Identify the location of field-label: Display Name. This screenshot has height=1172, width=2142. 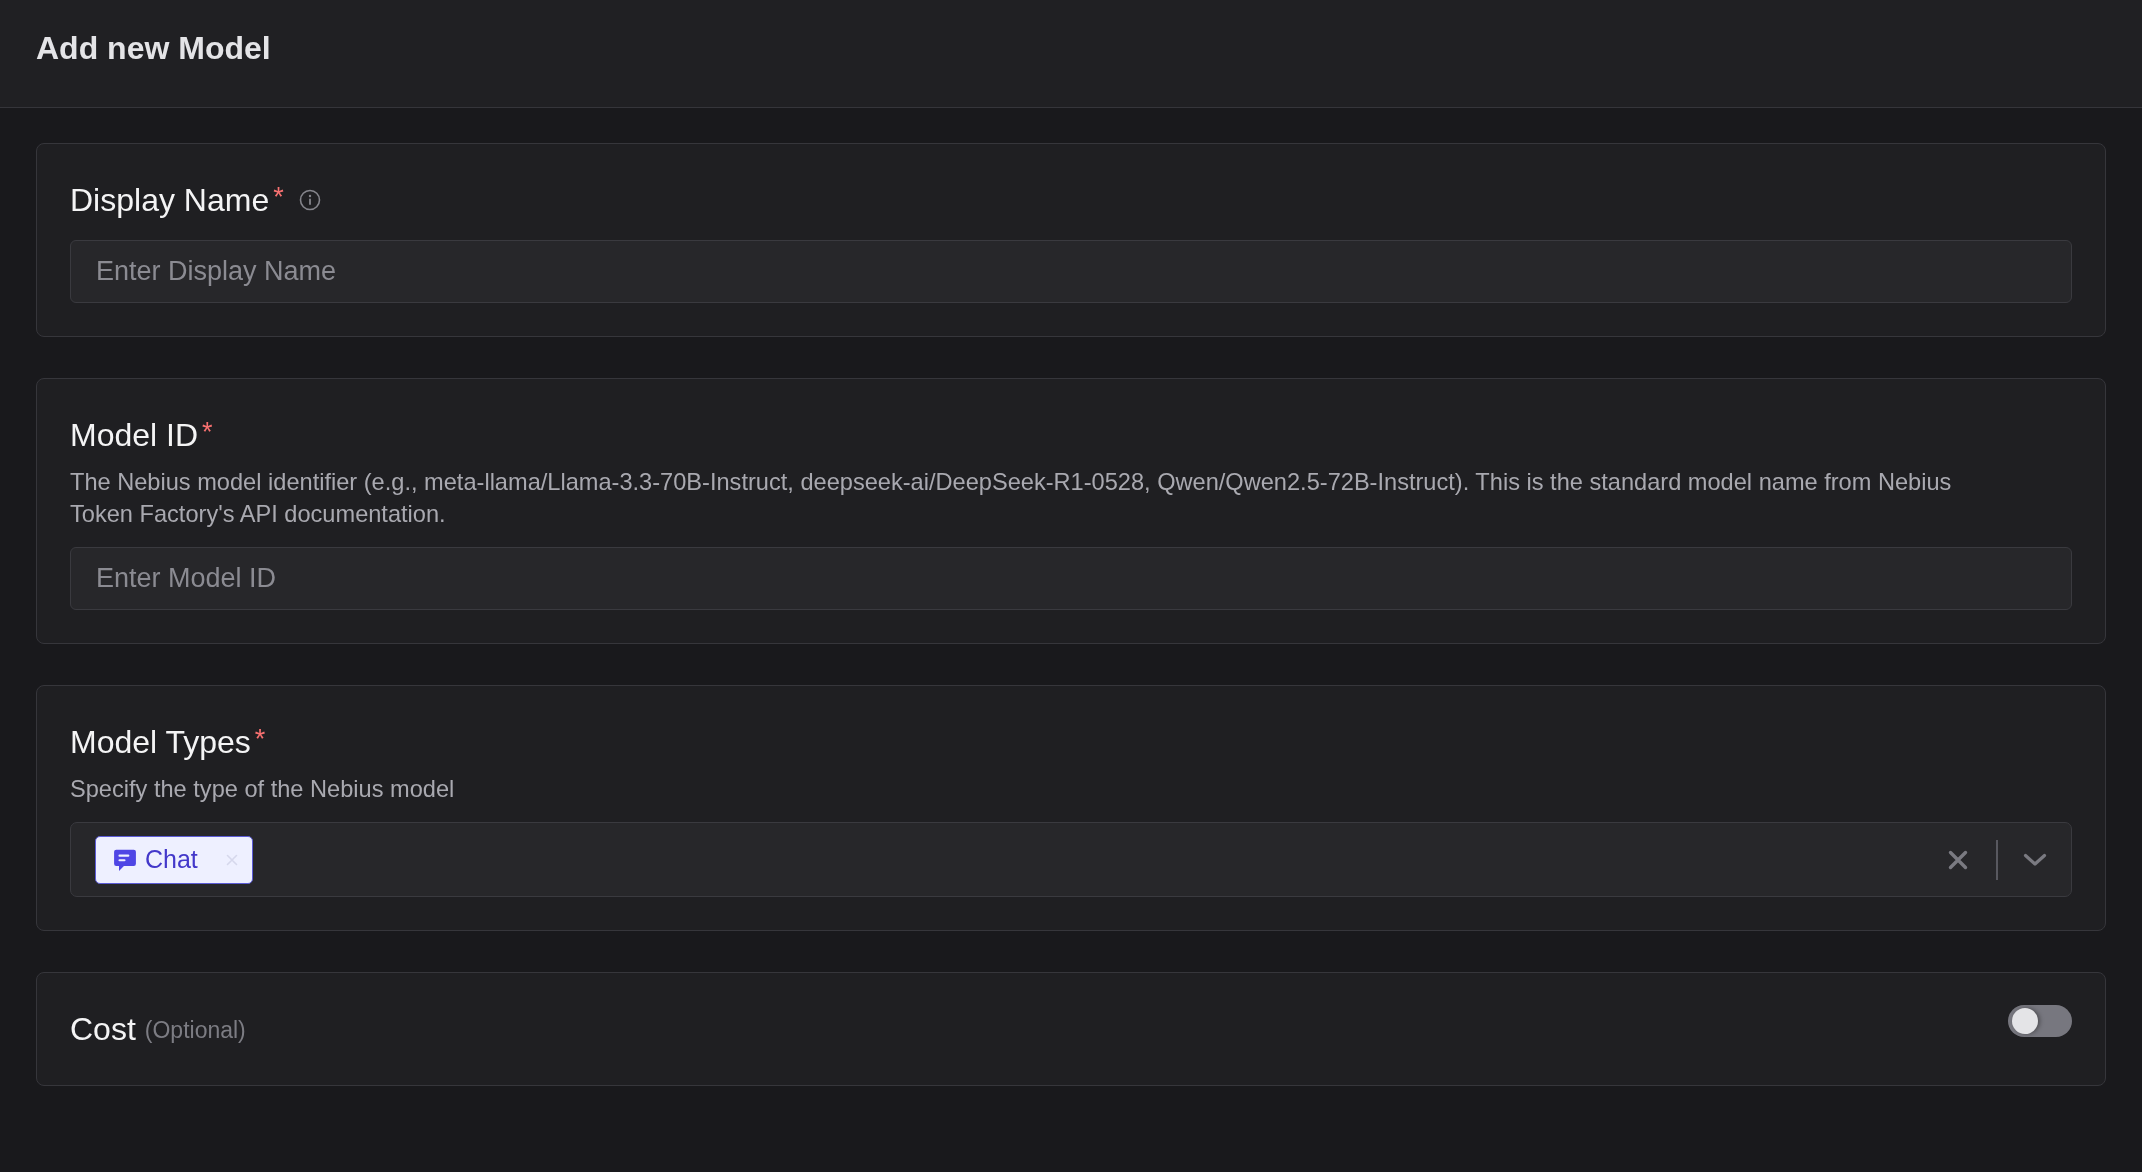
(170, 200).